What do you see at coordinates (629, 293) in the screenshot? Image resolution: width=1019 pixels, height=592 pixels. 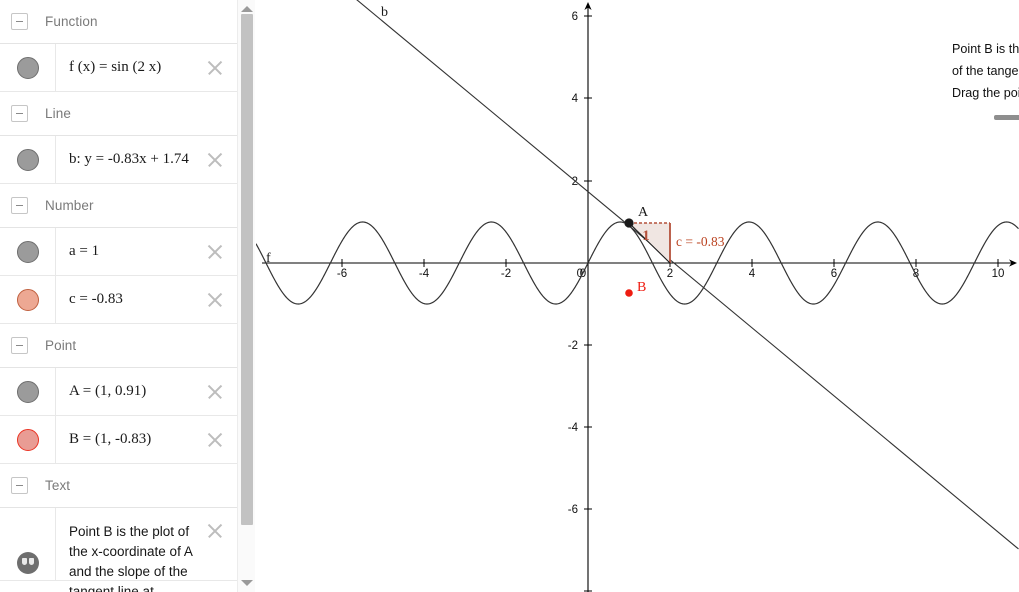 I see `point-b-marker` at bounding box center [629, 293].